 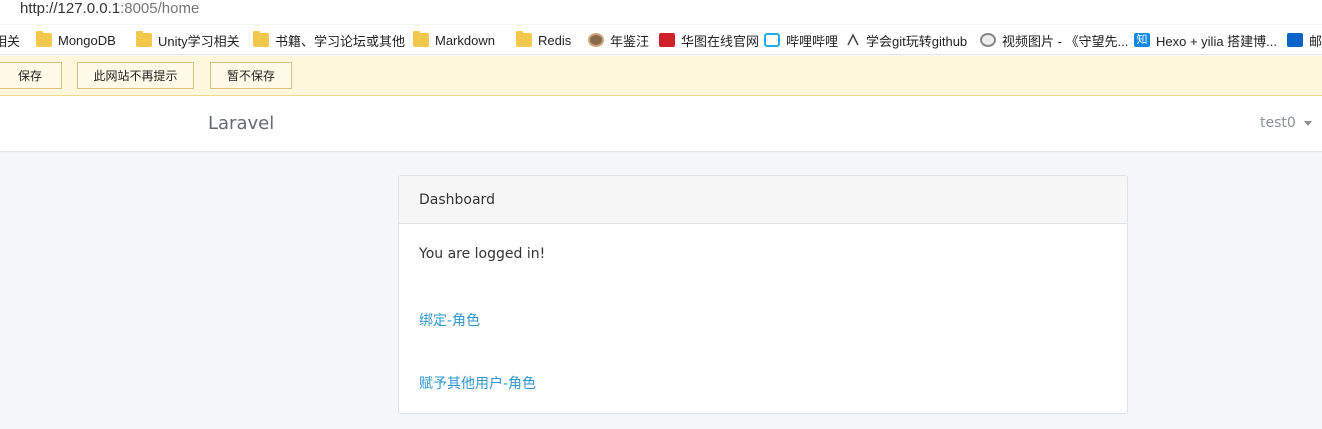 I want to click on bookmark-label: 学会git玩转github, so click(x=917, y=41).